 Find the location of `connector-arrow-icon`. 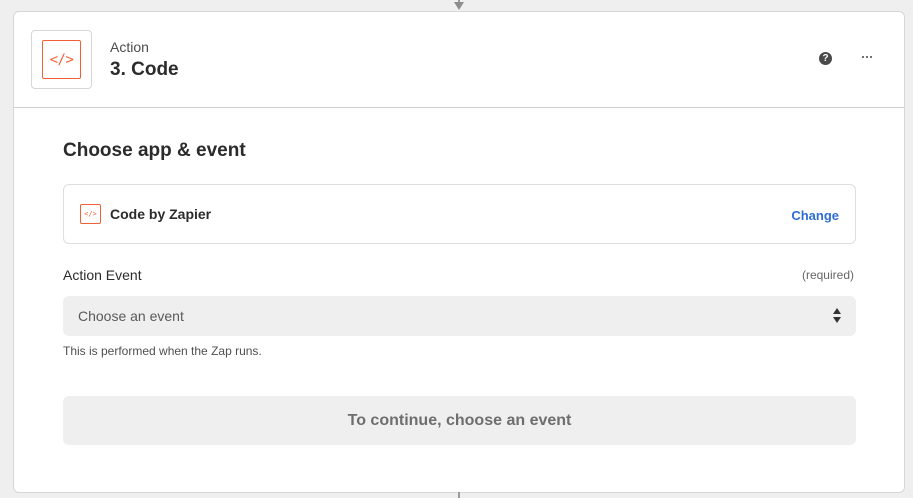

connector-arrow-icon is located at coordinates (459, 6).